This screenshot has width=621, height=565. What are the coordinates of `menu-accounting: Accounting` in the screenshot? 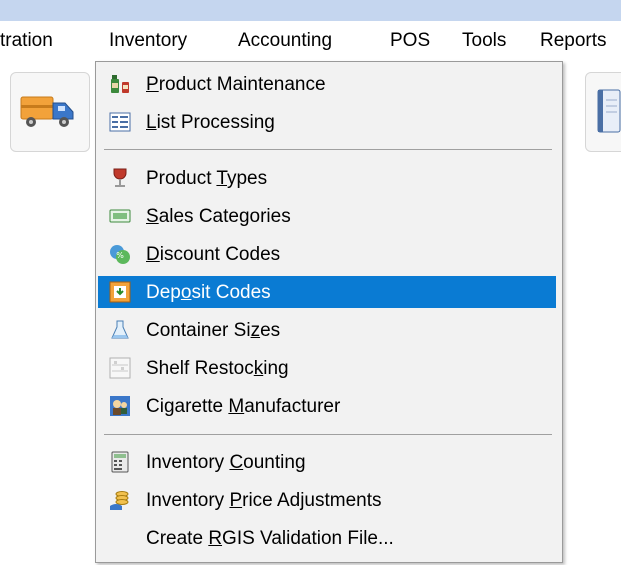 It's located at (285, 41).